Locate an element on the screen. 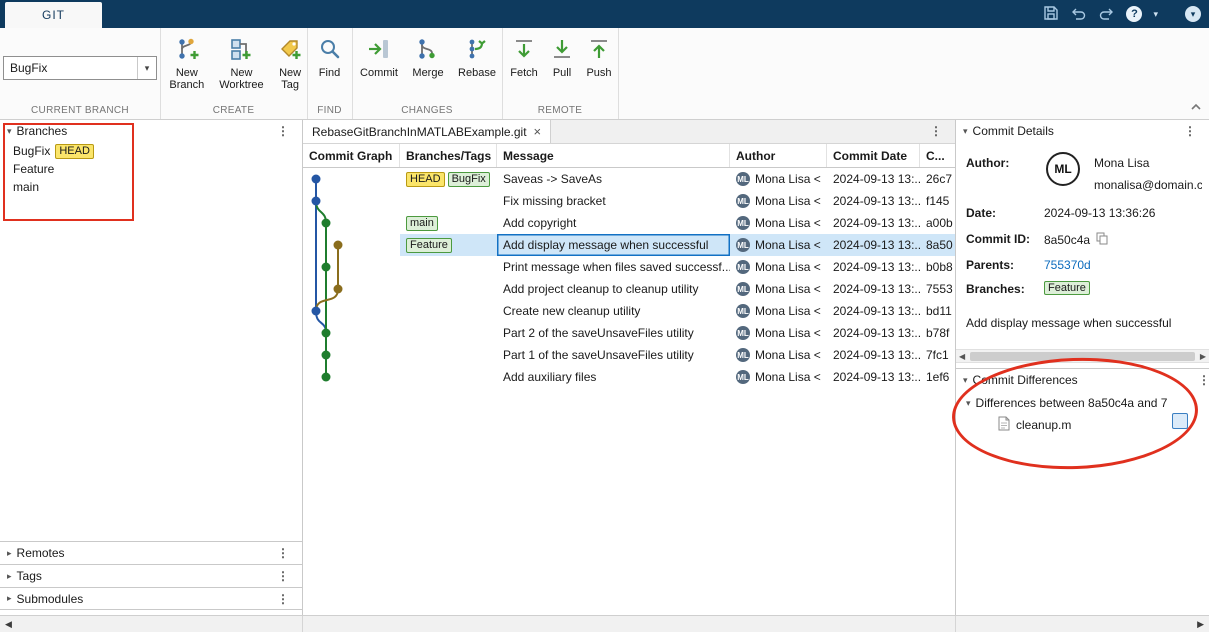  branches-header: ▾ Branches ⋮ is located at coordinates (151, 131).